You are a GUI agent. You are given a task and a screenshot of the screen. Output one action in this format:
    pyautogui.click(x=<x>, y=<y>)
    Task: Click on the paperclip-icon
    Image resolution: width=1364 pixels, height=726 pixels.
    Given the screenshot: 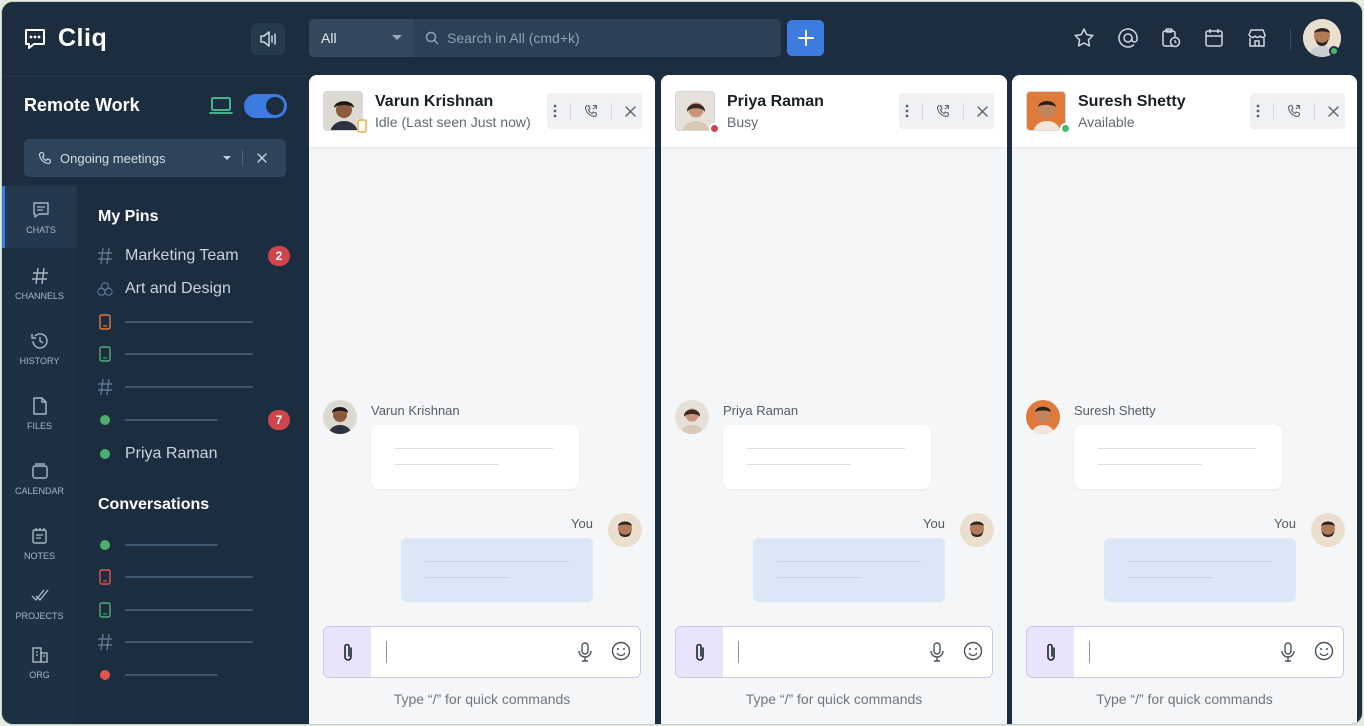 What is the action you would take?
    pyautogui.click(x=1050, y=652)
    